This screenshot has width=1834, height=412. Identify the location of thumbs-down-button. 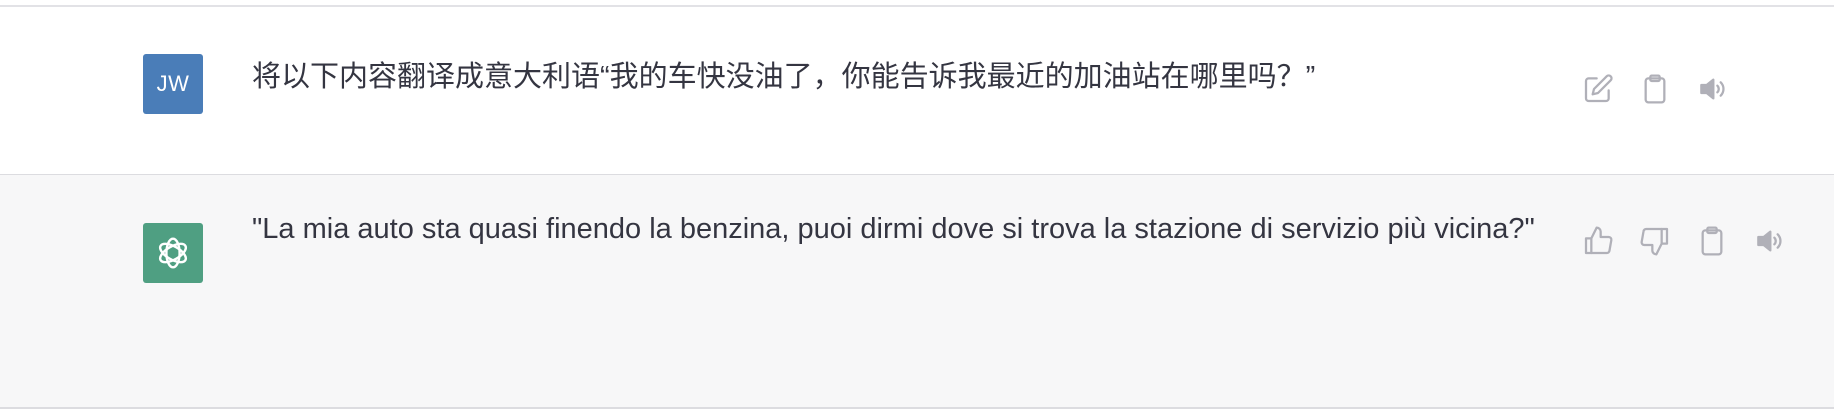
(1655, 241).